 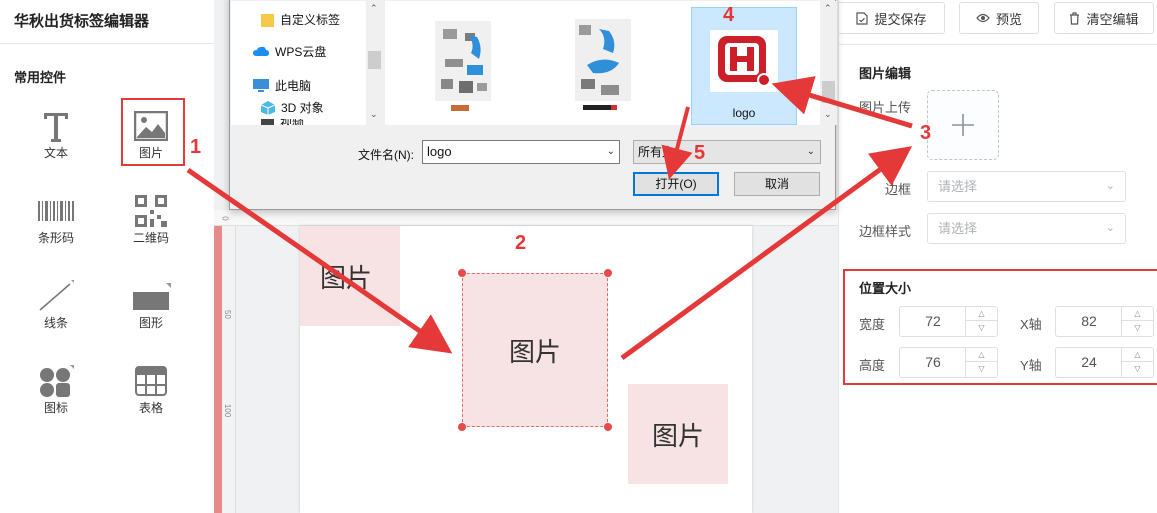 What do you see at coordinates (656, 152) in the screenshot?
I see `filetype-value: 所有文` at bounding box center [656, 152].